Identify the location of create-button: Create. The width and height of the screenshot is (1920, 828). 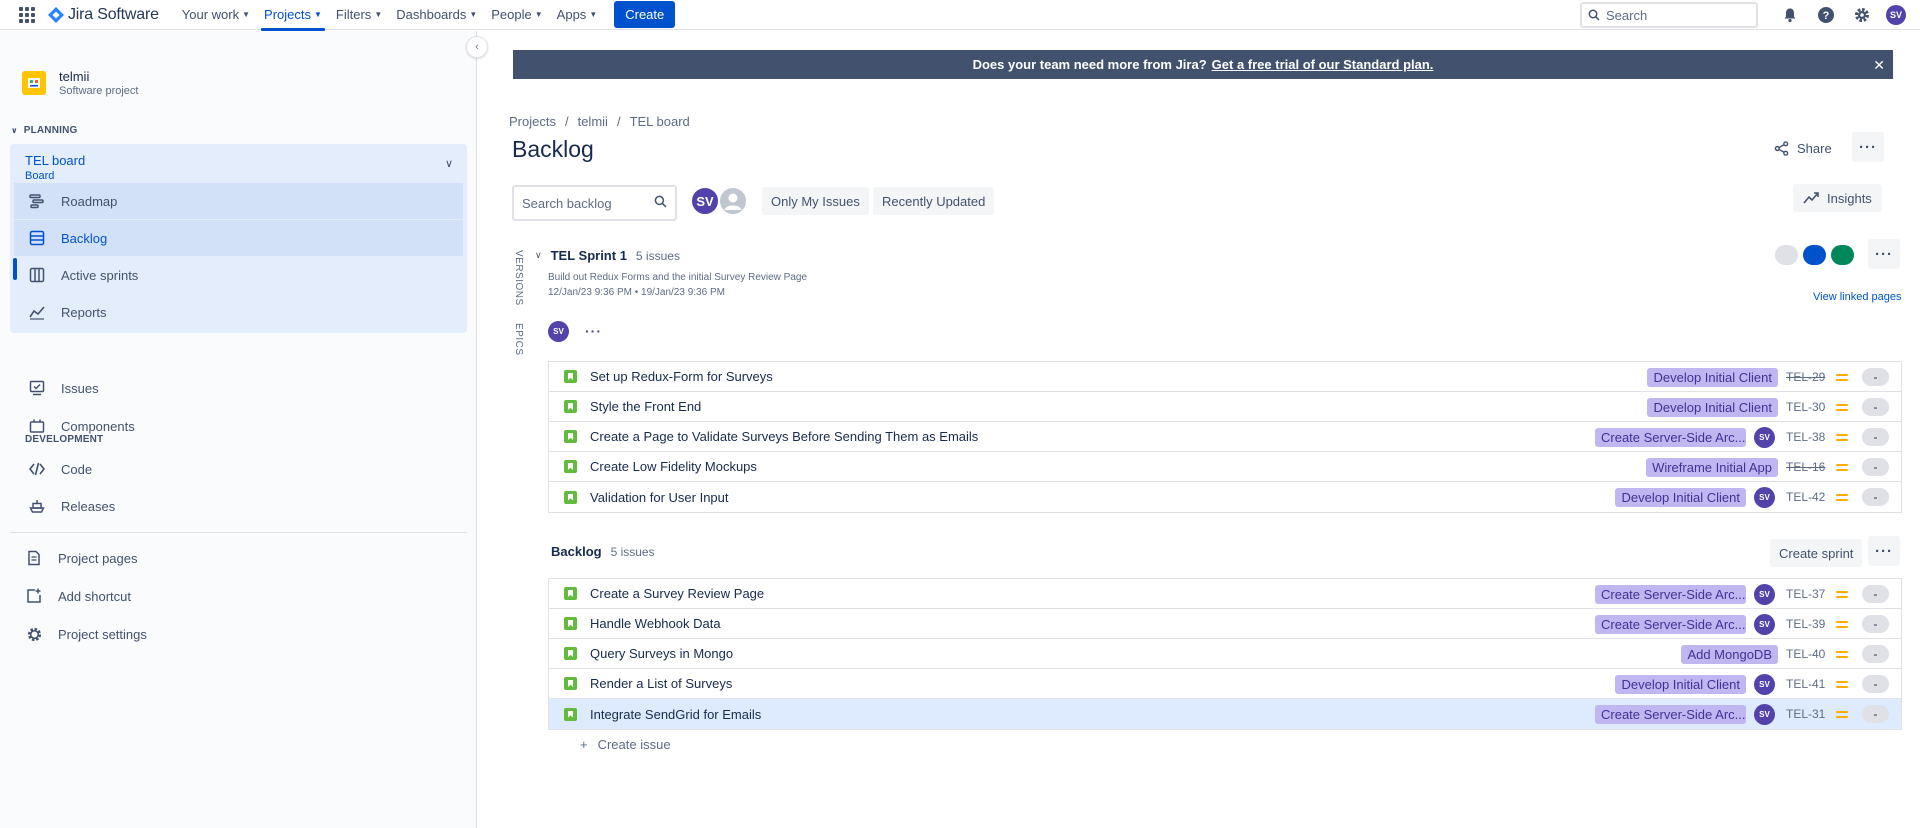
(645, 14).